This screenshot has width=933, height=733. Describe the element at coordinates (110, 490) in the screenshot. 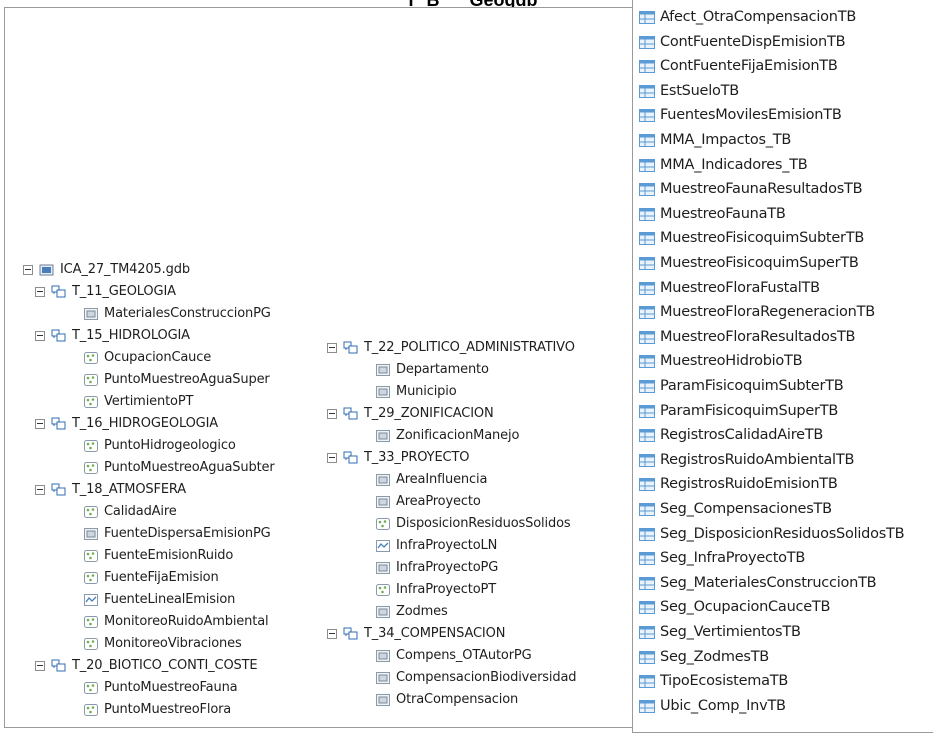

I see `tree-node-dataset: T_18_ATMOSFERA` at that location.